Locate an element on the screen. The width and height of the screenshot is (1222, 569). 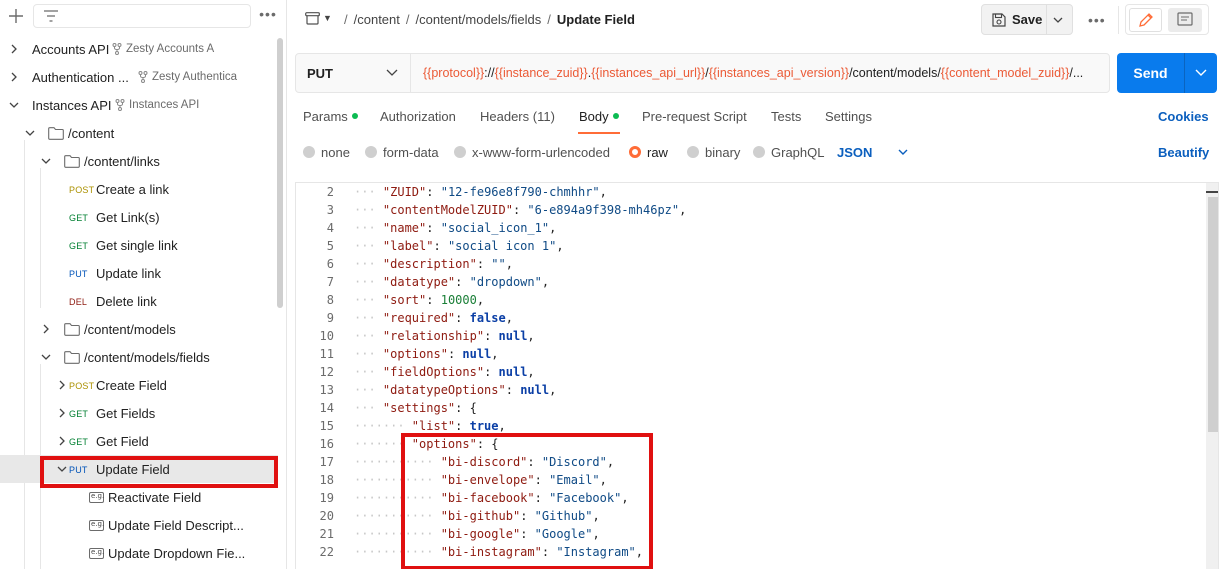
sidebar-item-update-link: PUT Update link is located at coordinates (139, 273).